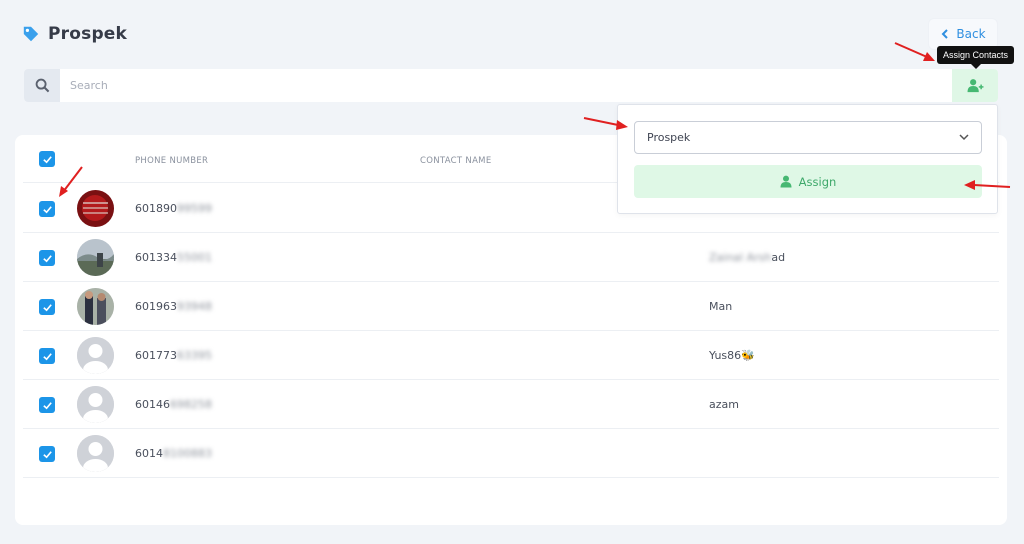 The image size is (1024, 544). What do you see at coordinates (724, 404) in the screenshot?
I see `contact-name: azam` at bounding box center [724, 404].